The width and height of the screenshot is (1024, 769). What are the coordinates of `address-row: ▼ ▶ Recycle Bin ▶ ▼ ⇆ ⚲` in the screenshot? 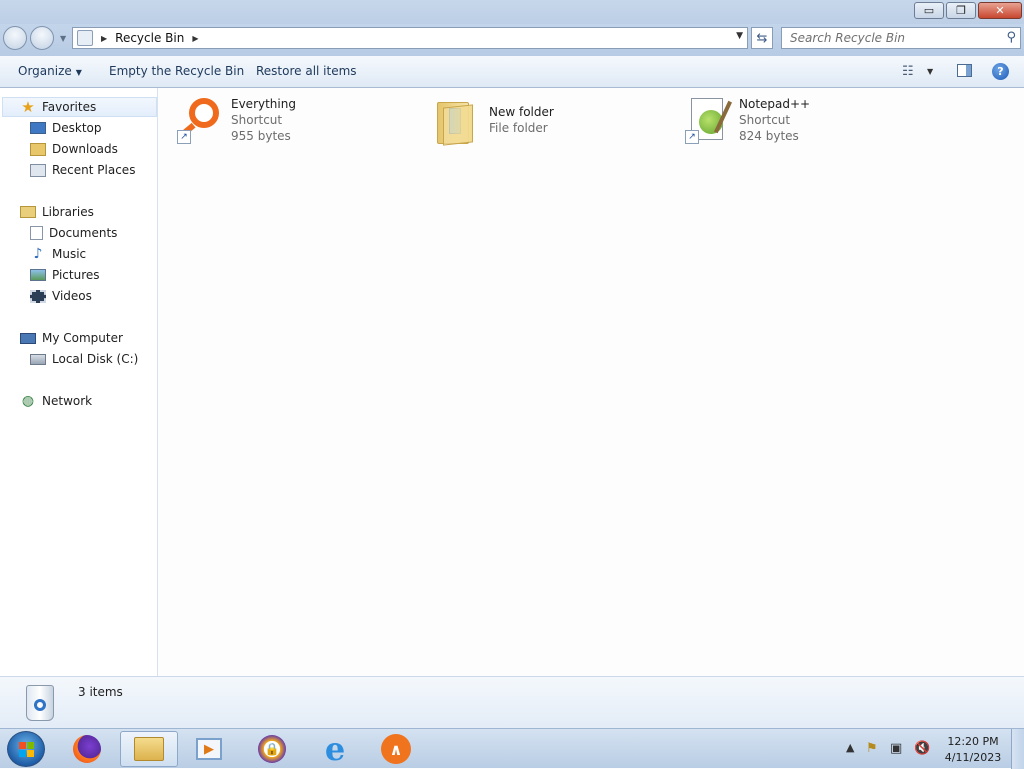 It's located at (512, 40).